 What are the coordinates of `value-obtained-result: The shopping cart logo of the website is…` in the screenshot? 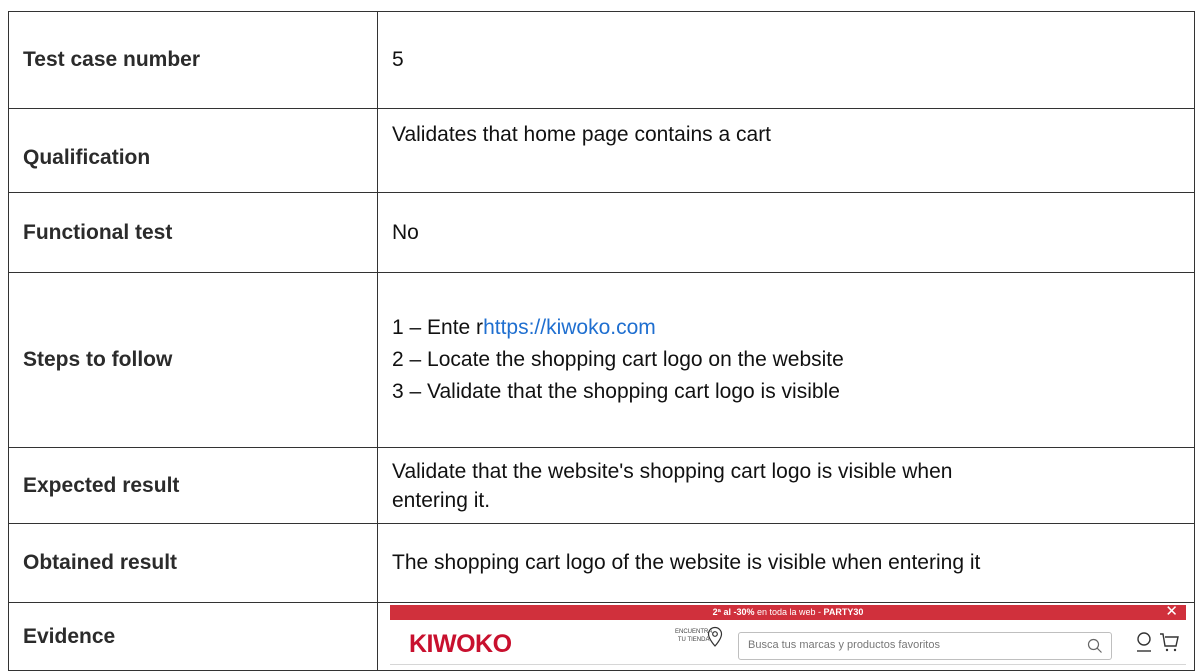 It's located at (786, 563).